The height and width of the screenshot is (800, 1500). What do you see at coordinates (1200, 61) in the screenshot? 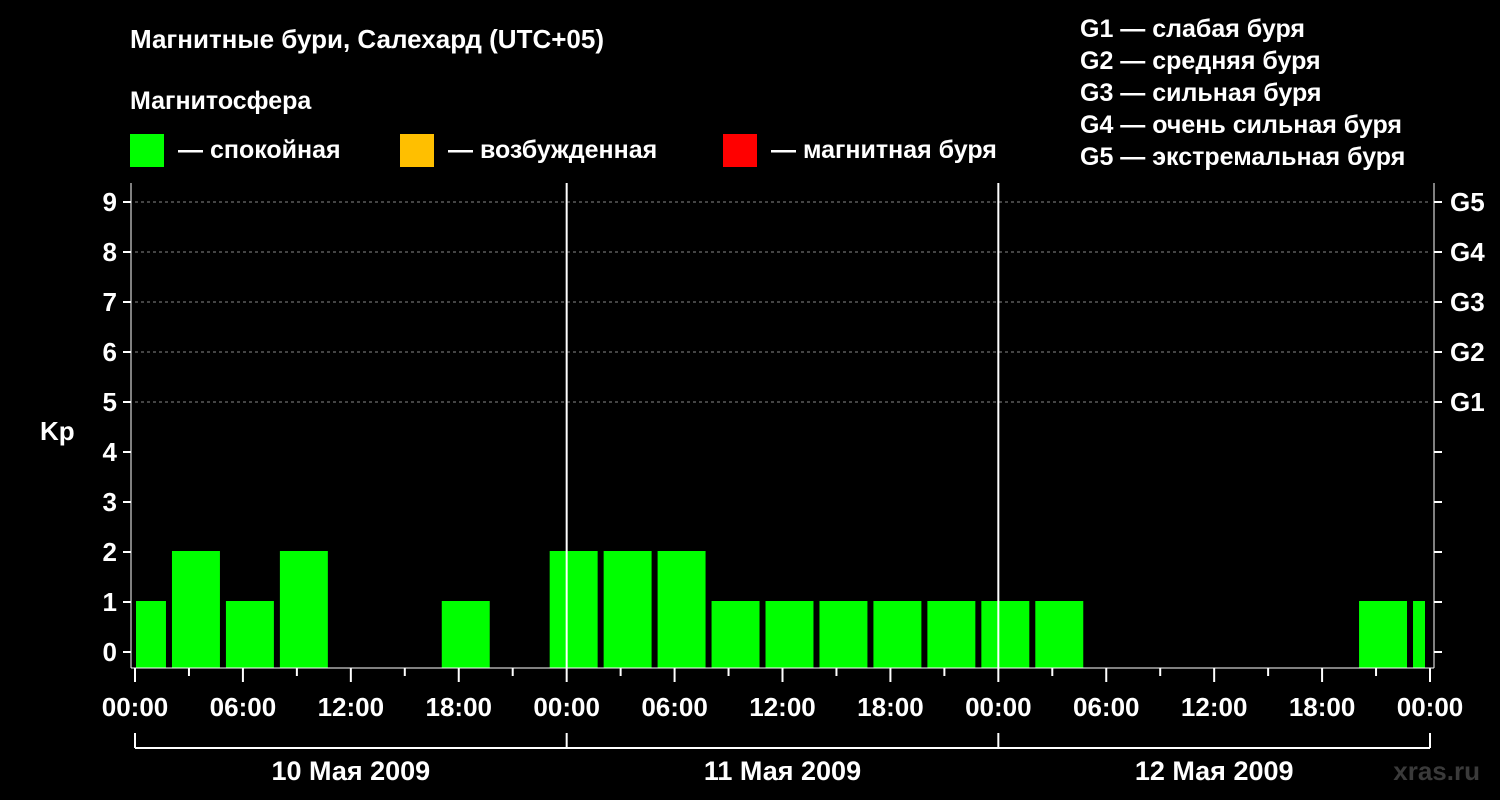
I see `g-scale-legend-item: G2 — средняя буря` at bounding box center [1200, 61].